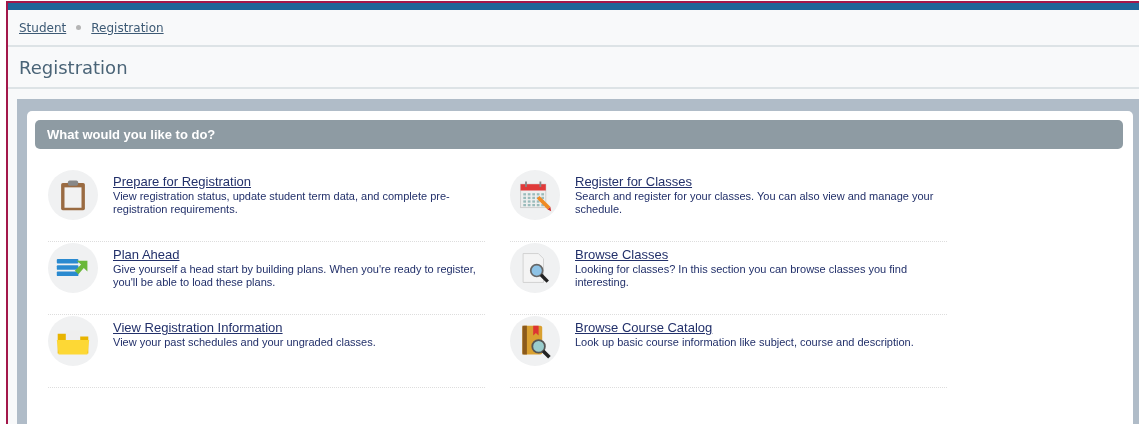  Describe the element at coordinates (744, 342) in the screenshot. I see `action-description: Look up basic course information like subject, course and description.` at that location.